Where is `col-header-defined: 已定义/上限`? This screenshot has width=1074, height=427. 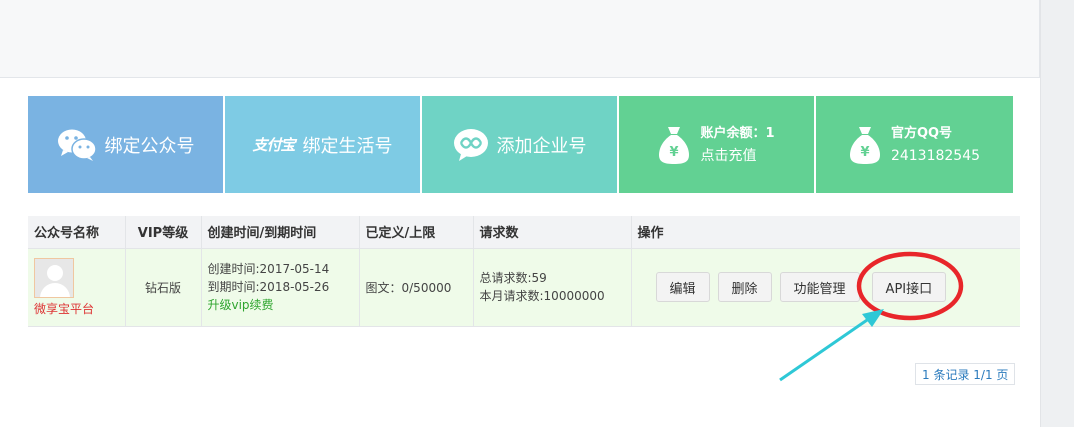 col-header-defined: 已定义/上限 is located at coordinates (416, 232).